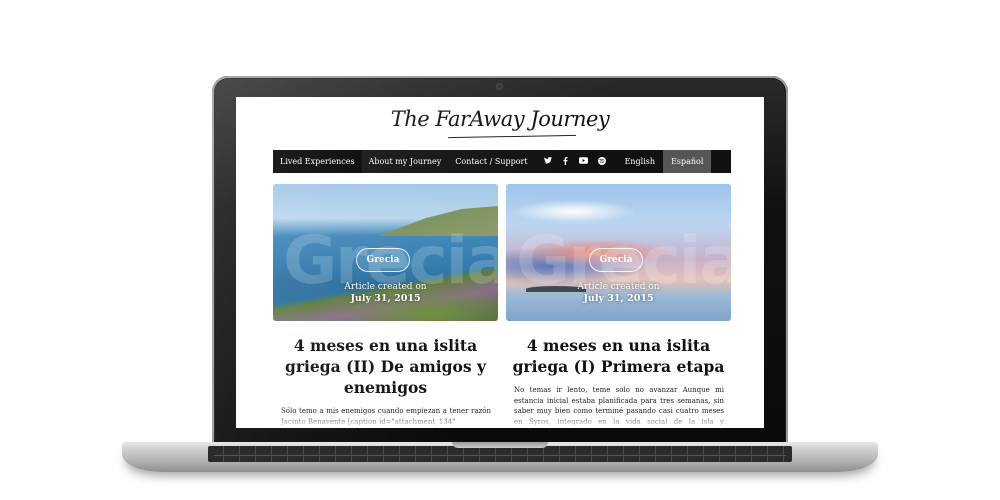 The height and width of the screenshot is (500, 1000). What do you see at coordinates (584, 161) in the screenshot?
I see `youtube-icon` at bounding box center [584, 161].